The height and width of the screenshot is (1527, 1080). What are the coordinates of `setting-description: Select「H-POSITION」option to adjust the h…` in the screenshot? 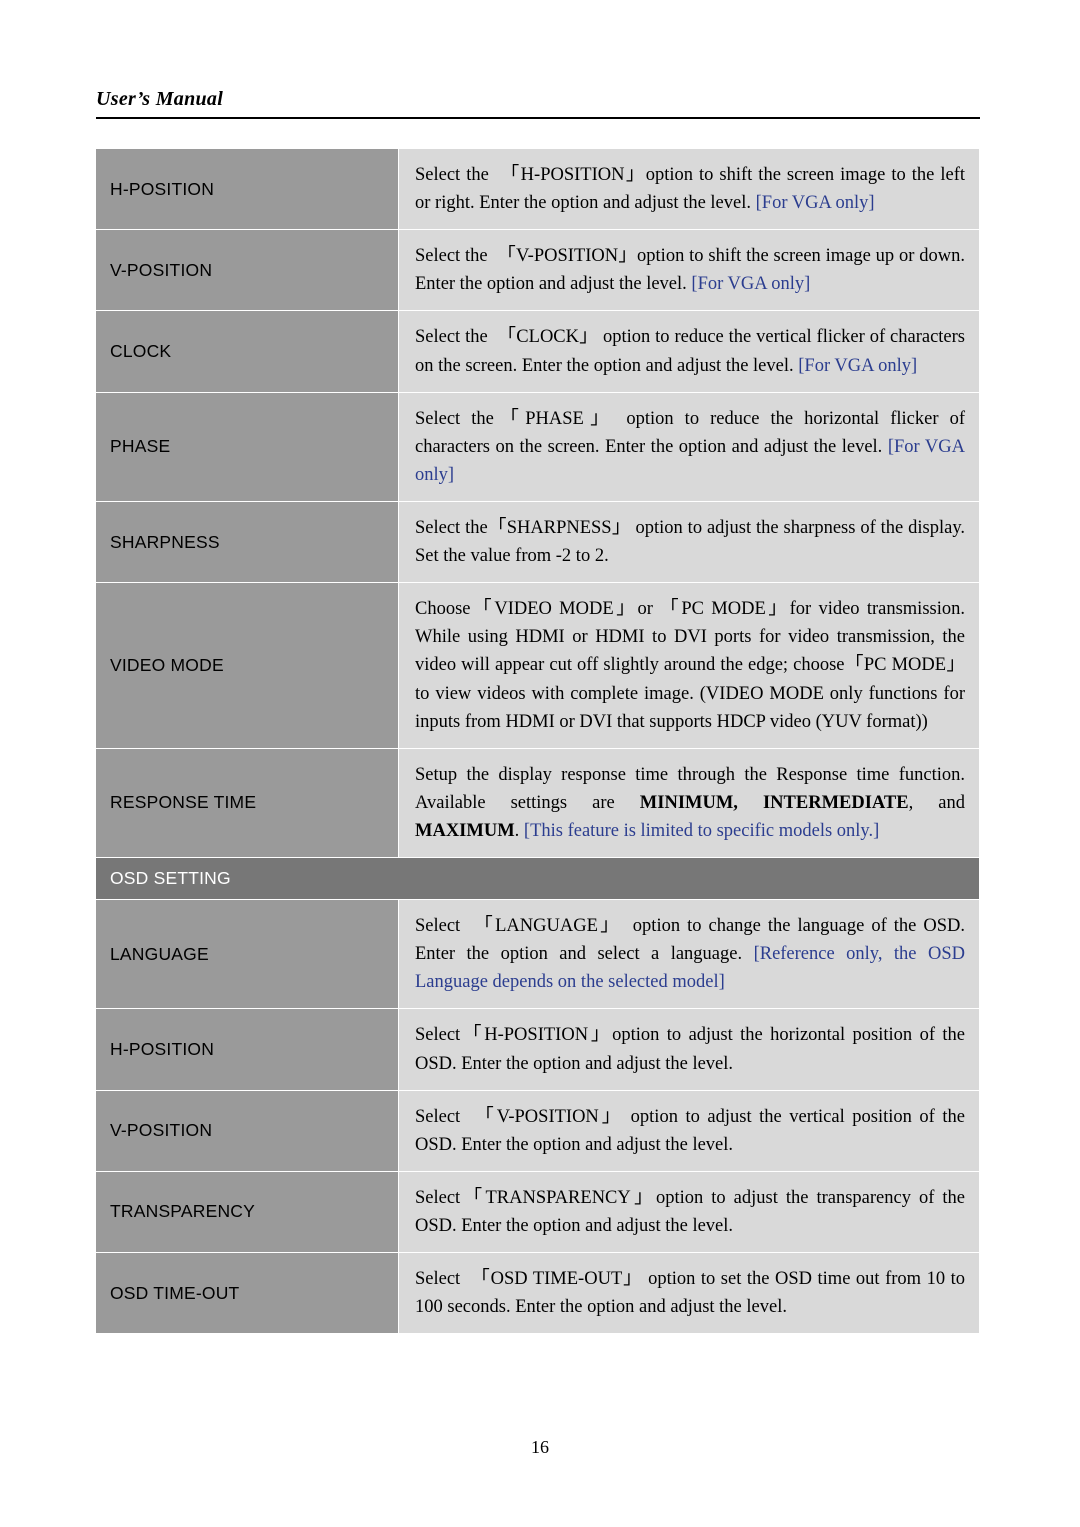 It's located at (689, 1049).